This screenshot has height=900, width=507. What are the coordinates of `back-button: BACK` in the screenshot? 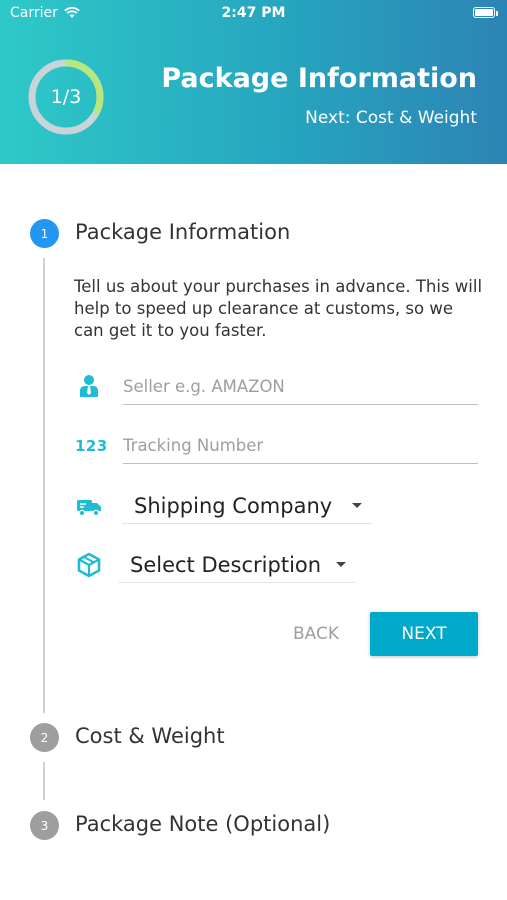 It's located at (316, 634).